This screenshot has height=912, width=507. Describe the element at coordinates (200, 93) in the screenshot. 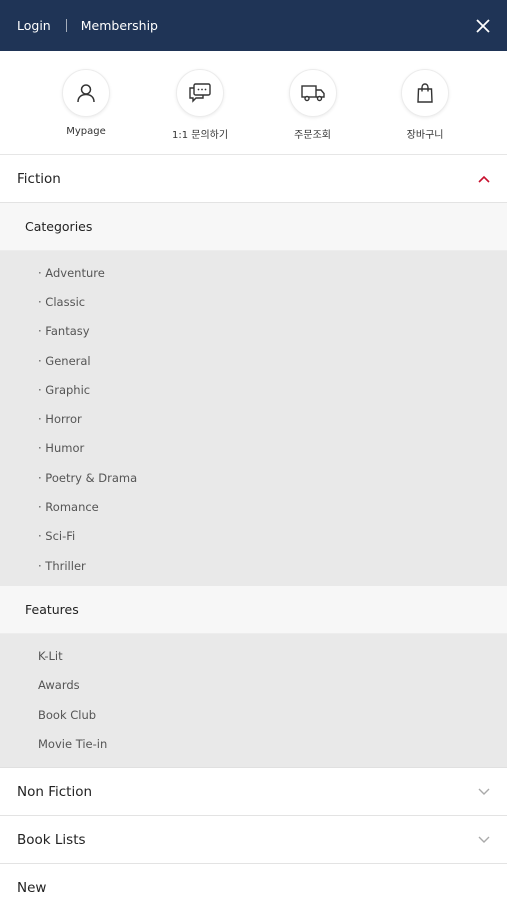

I see `chat-icon` at that location.